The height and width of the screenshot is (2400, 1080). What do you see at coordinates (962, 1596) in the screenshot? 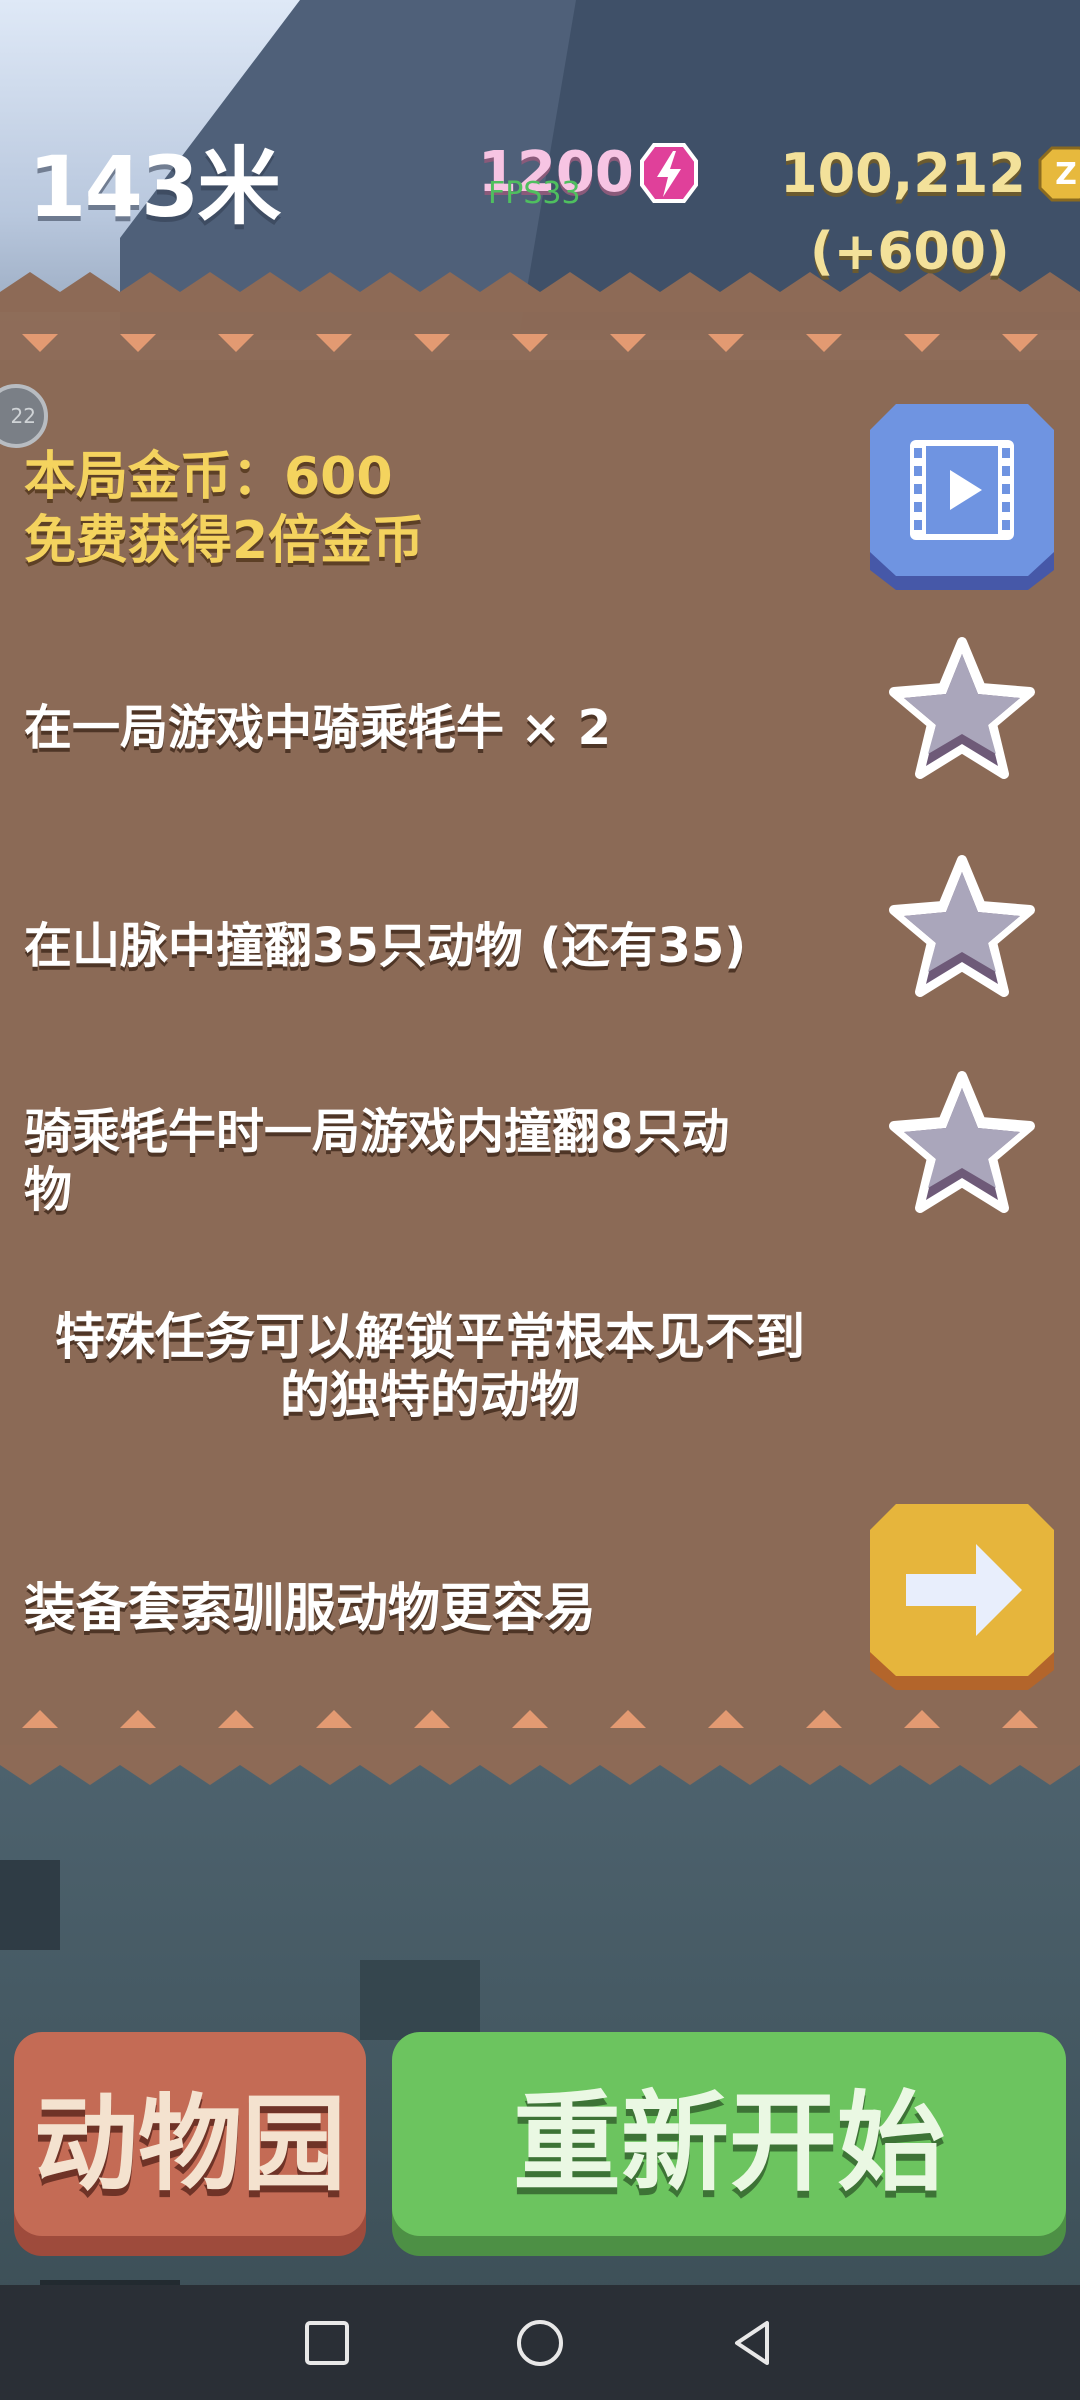
I see `lasso-arrow-button` at bounding box center [962, 1596].